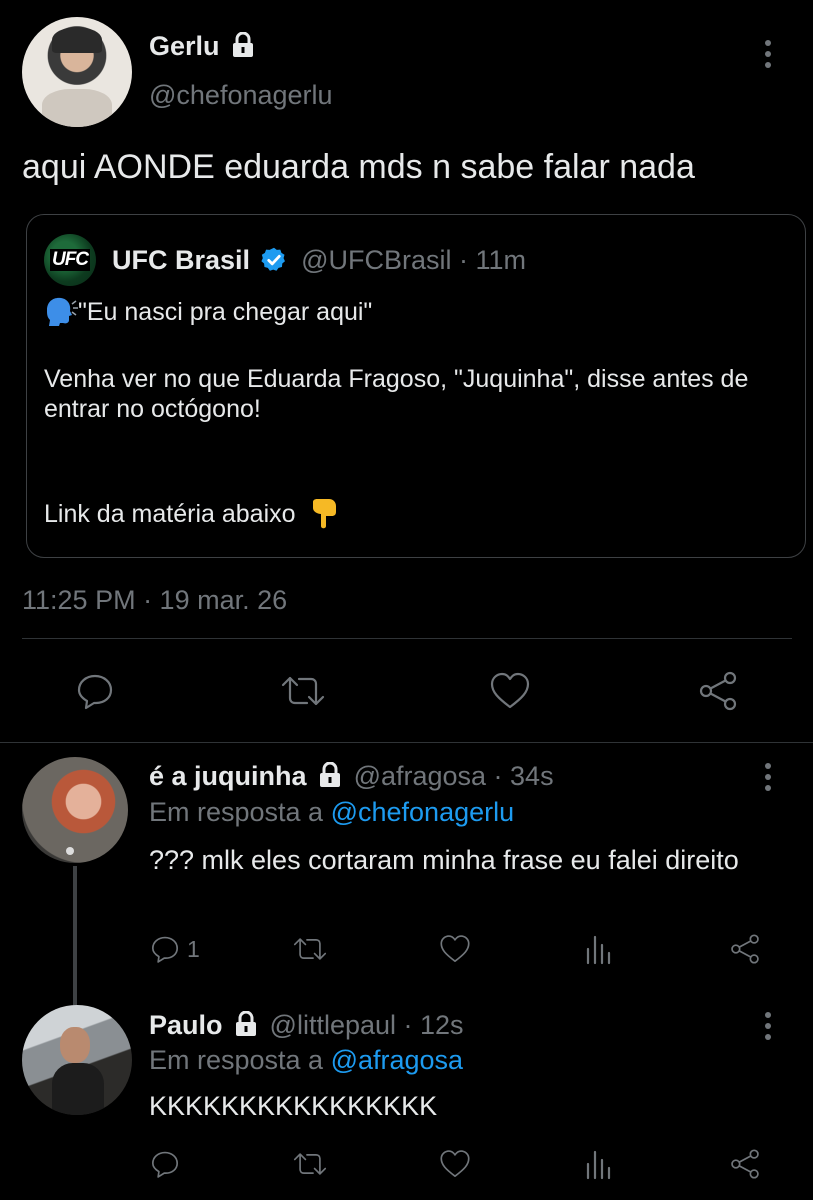 This screenshot has height=1200, width=813. I want to click on avatar-gerlu, so click(77, 72).